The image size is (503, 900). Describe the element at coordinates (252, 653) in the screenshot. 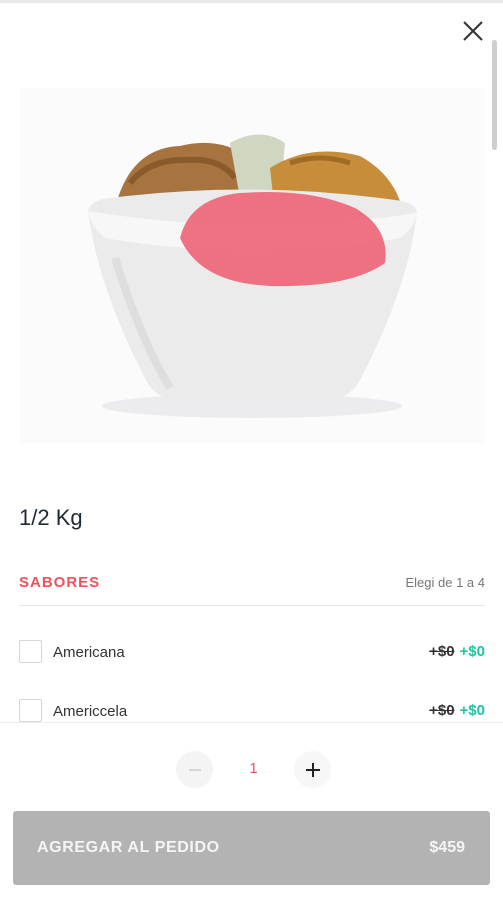

I see `list-item: Americana +$0 +$0` at that location.